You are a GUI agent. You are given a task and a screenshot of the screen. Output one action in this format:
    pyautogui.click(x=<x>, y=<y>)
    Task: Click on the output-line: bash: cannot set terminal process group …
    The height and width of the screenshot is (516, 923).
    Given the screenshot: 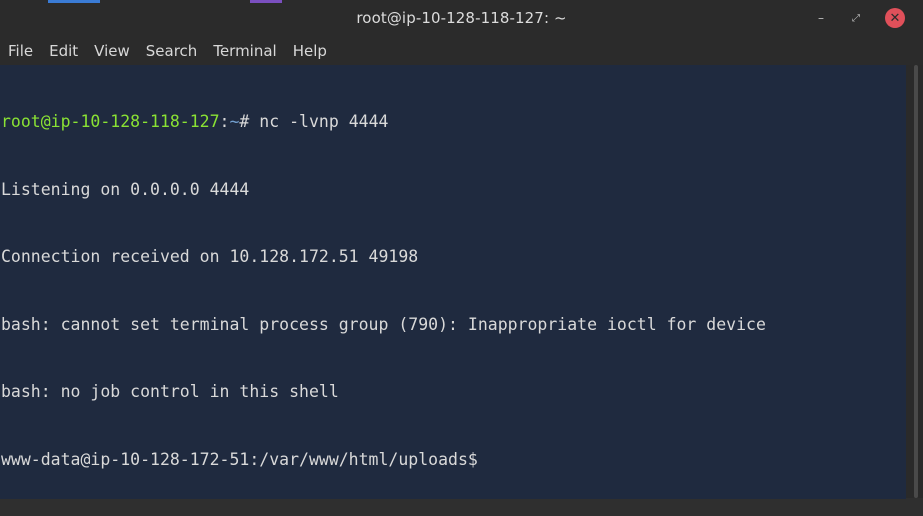 What is the action you would take?
    pyautogui.click(x=383, y=324)
    